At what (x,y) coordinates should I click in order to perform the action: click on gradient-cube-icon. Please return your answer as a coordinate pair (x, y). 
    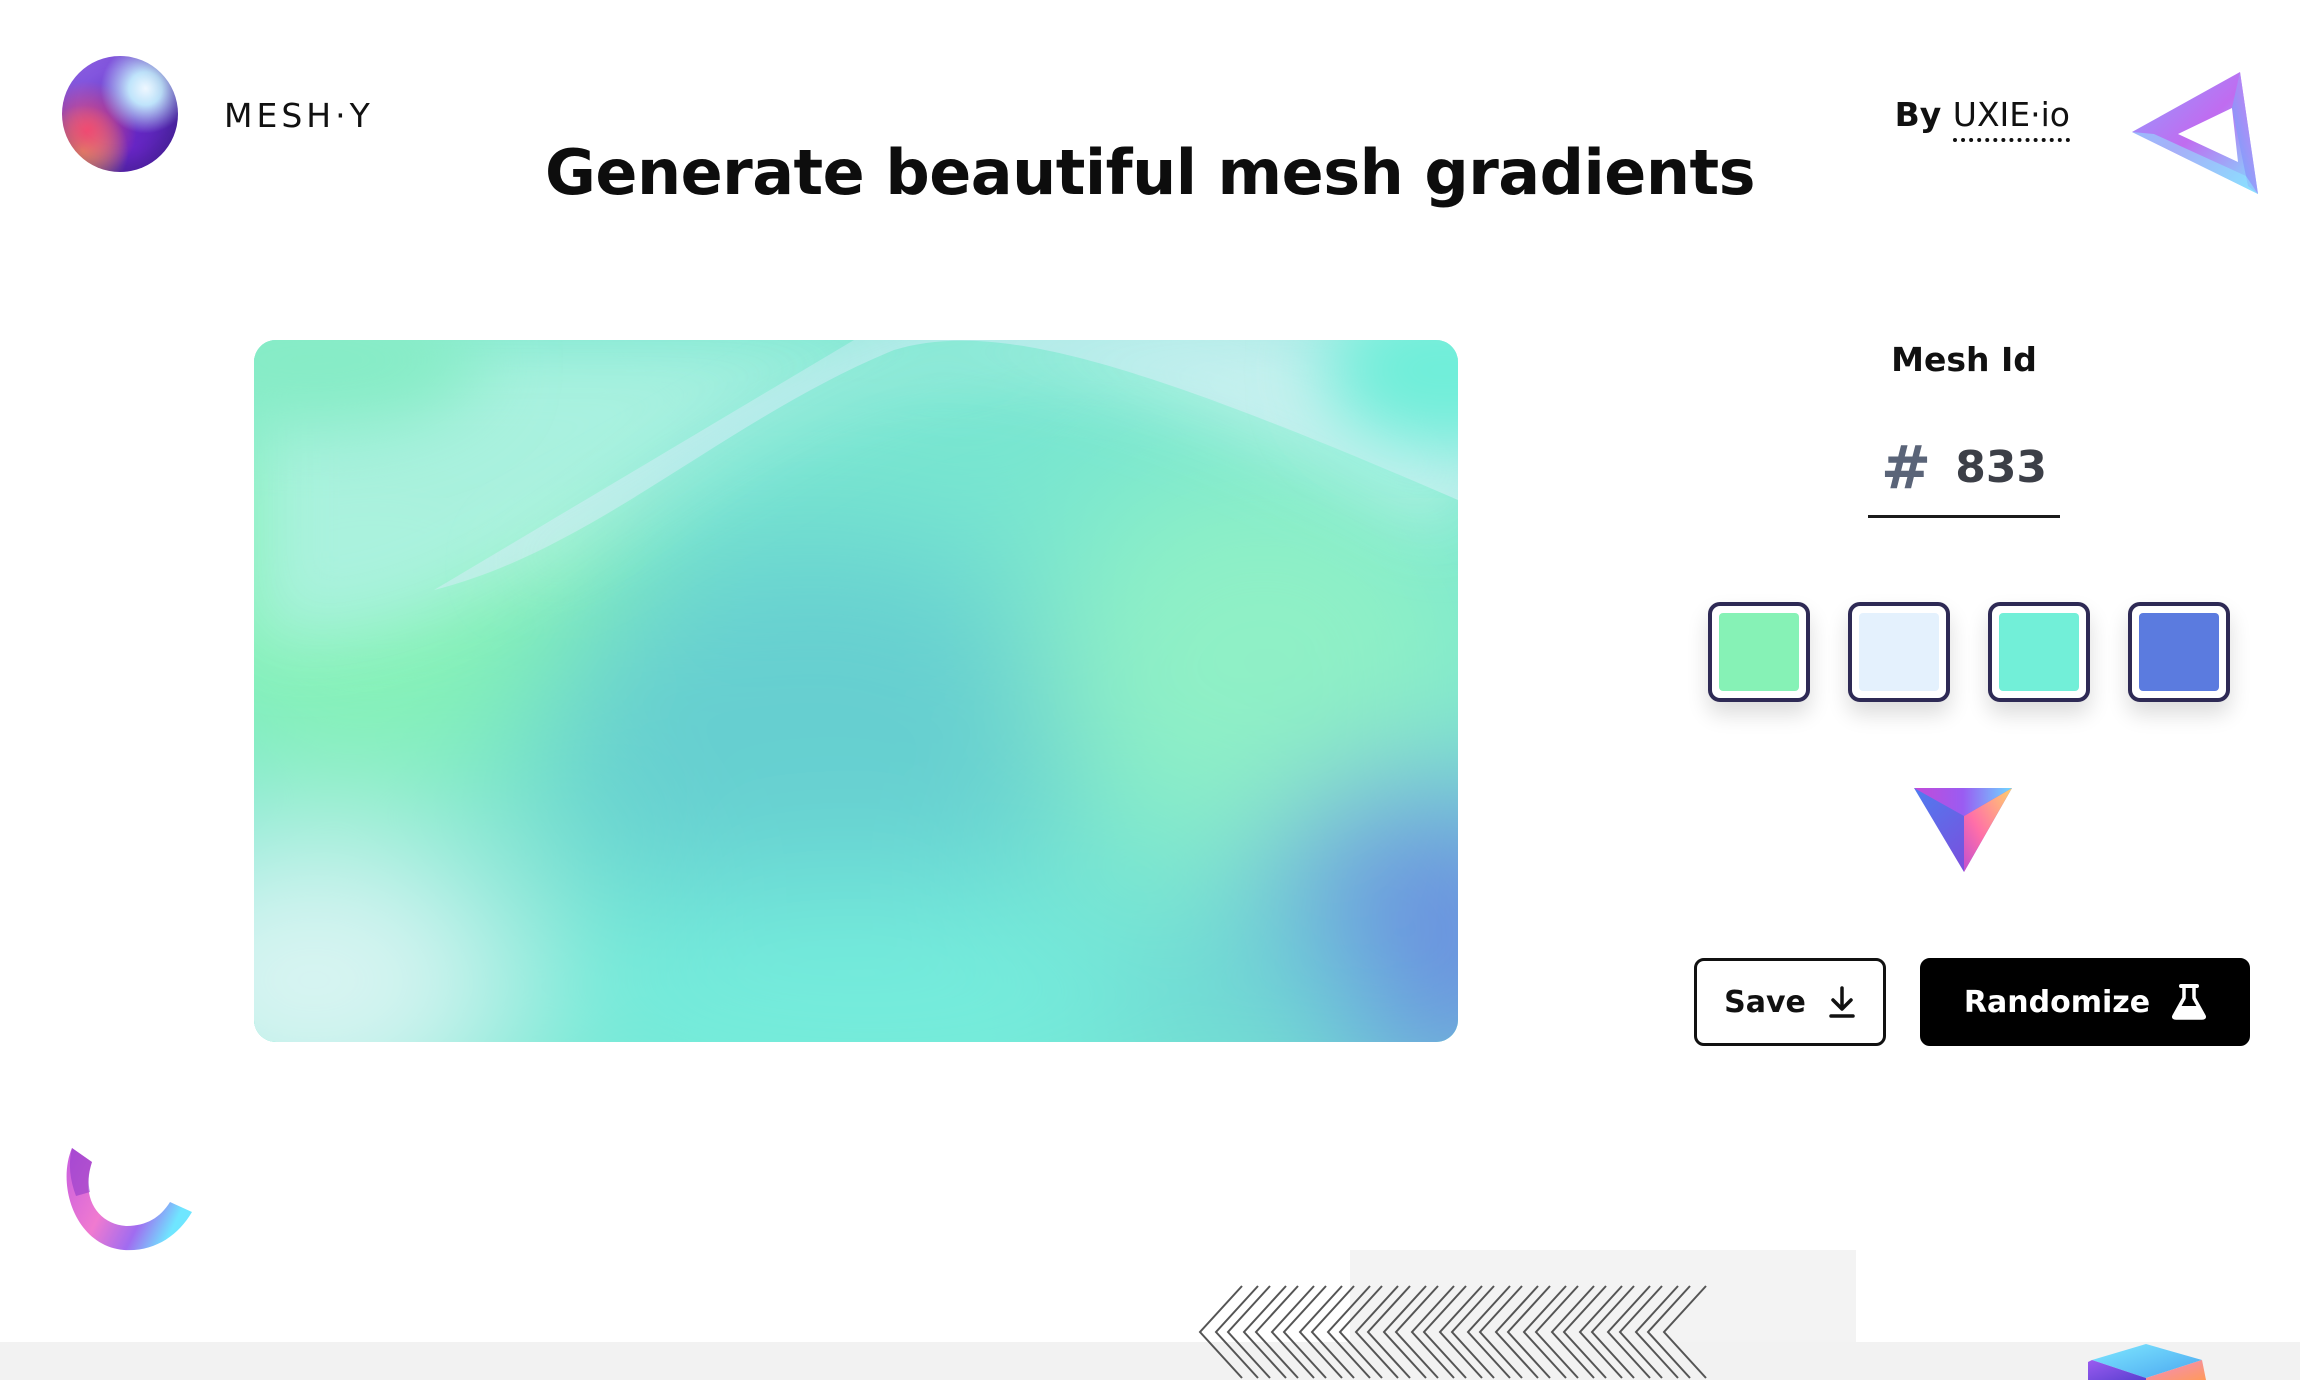
    Looking at the image, I should click on (2147, 1362).